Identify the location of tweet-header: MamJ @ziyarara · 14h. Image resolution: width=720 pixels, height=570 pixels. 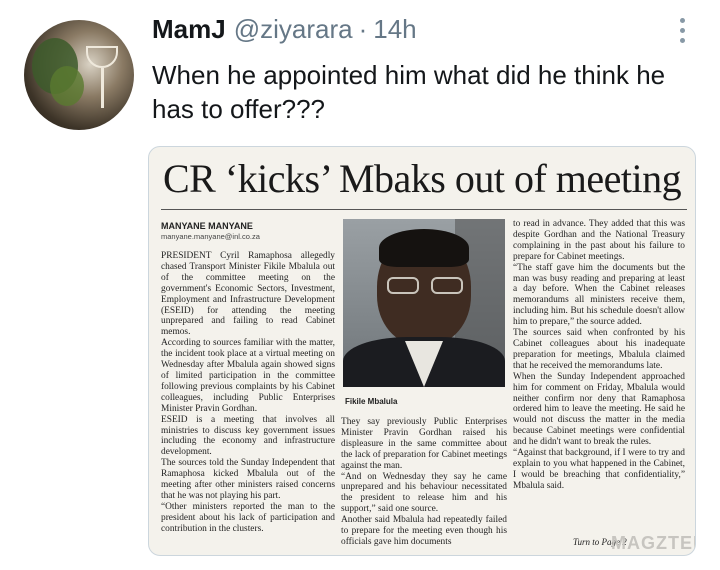
(284, 32).